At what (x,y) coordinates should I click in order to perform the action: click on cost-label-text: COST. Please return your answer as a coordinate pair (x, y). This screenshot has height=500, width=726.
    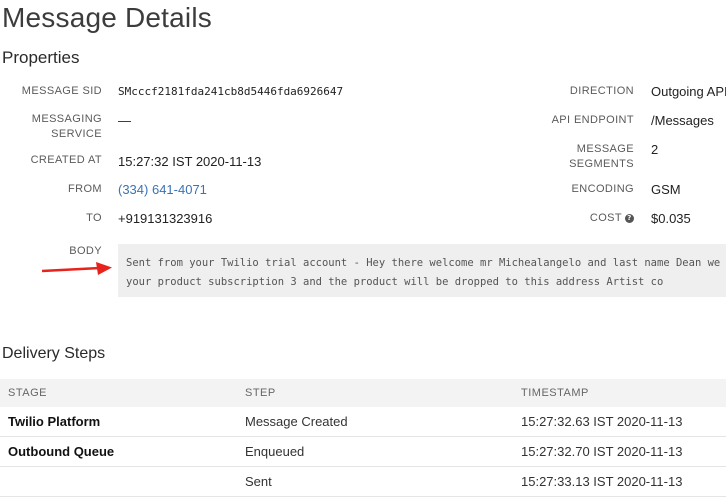
    Looking at the image, I should click on (605, 218).